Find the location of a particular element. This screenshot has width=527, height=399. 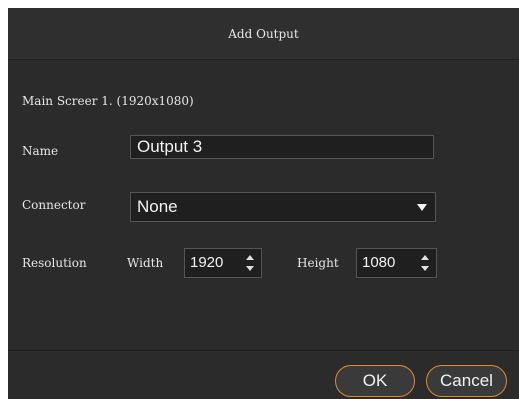

width-label: Width is located at coordinates (145, 263).